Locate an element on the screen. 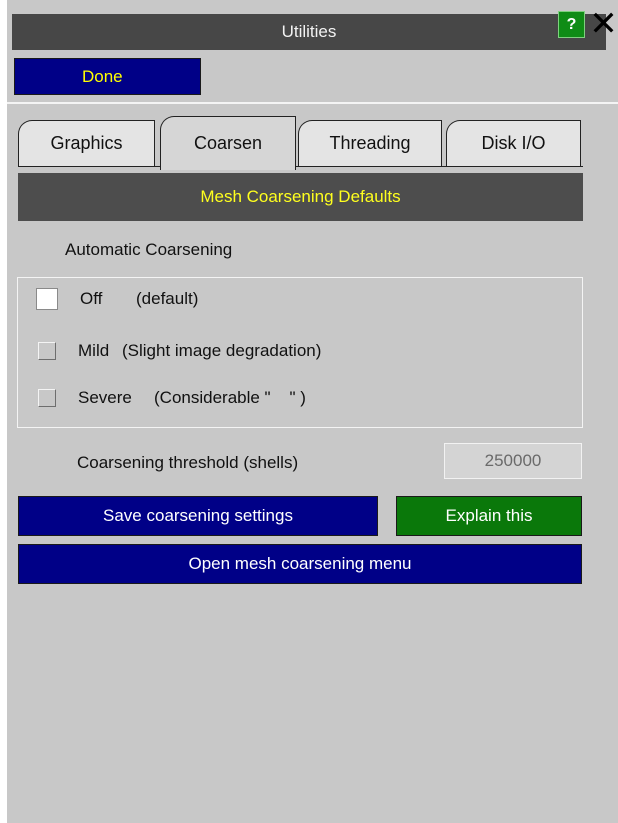 The image size is (618, 823). tab-threading: Threading is located at coordinates (370, 143).